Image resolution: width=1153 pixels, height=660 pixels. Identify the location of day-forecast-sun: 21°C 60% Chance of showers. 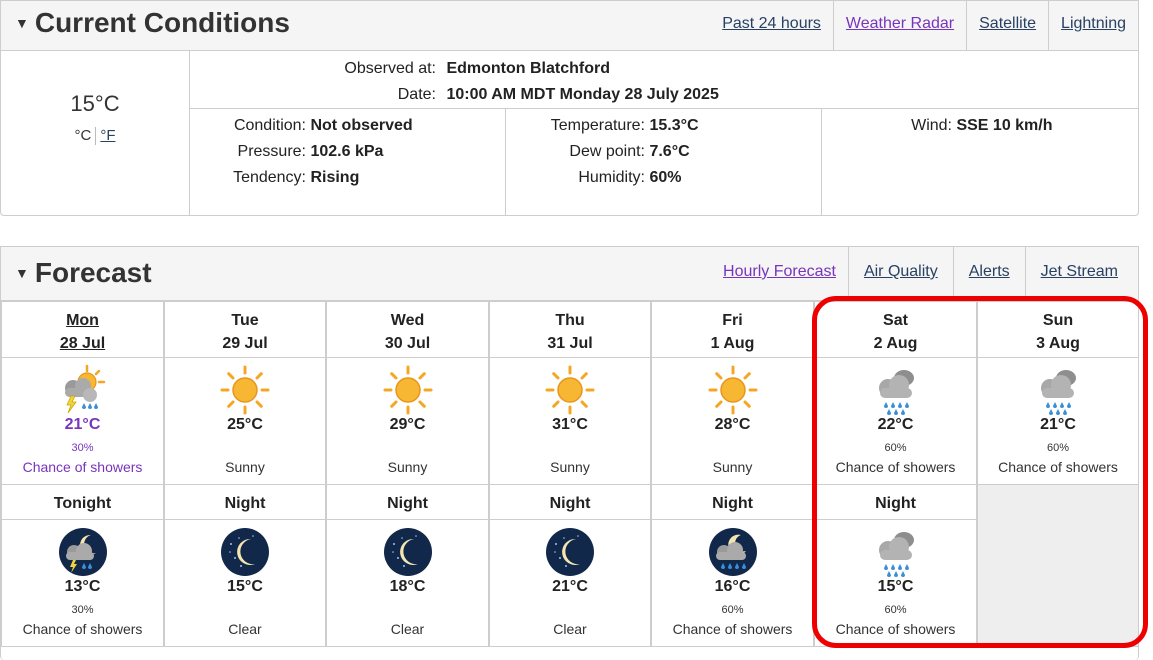
(1058, 421).